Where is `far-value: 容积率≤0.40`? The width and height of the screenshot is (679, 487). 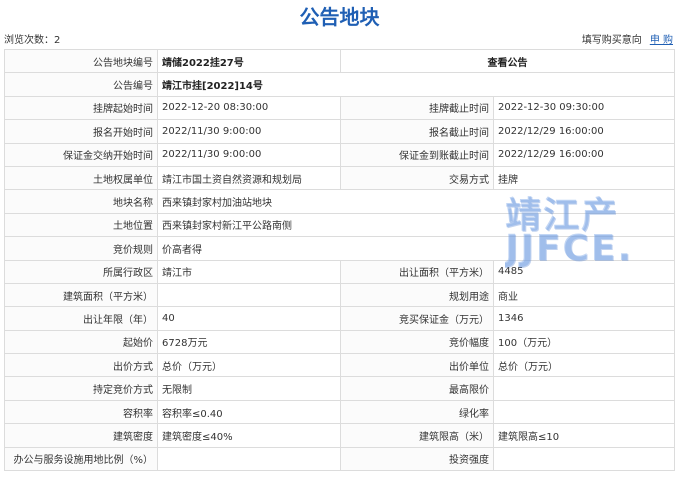 far-value: 容积率≤0.40 is located at coordinates (249, 412).